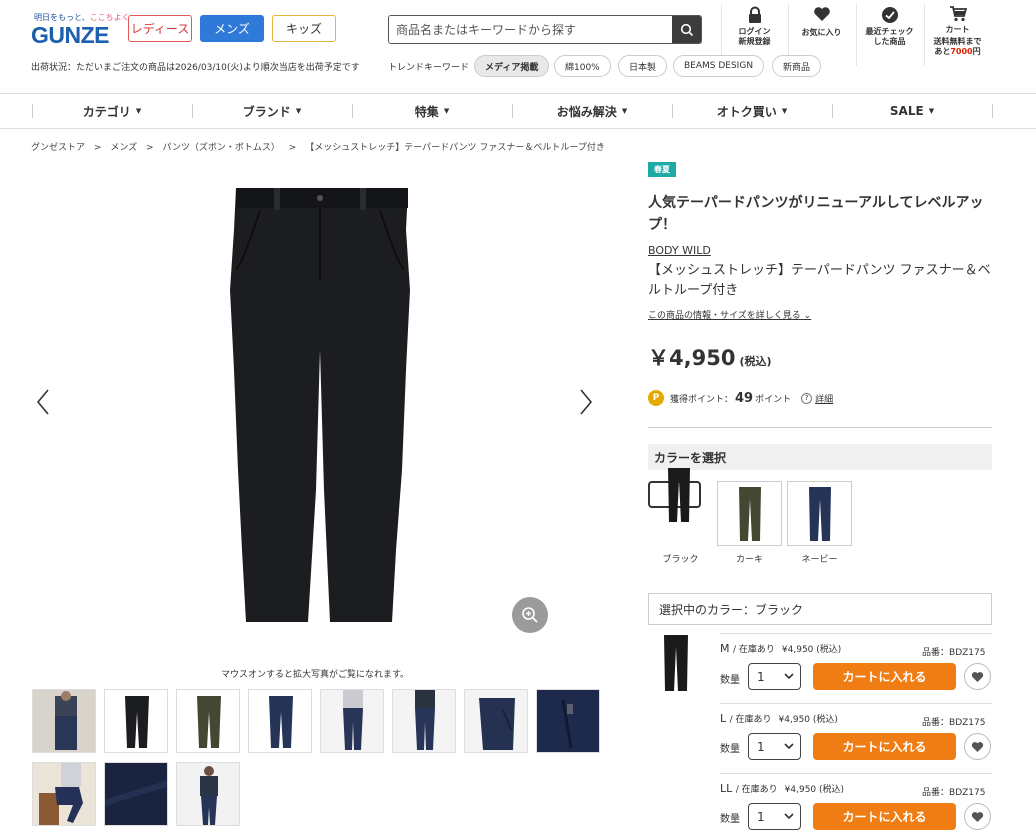 The image size is (1036, 839). Describe the element at coordinates (752, 111) in the screenshot. I see `nav-deals: オトク買い ▼` at that location.